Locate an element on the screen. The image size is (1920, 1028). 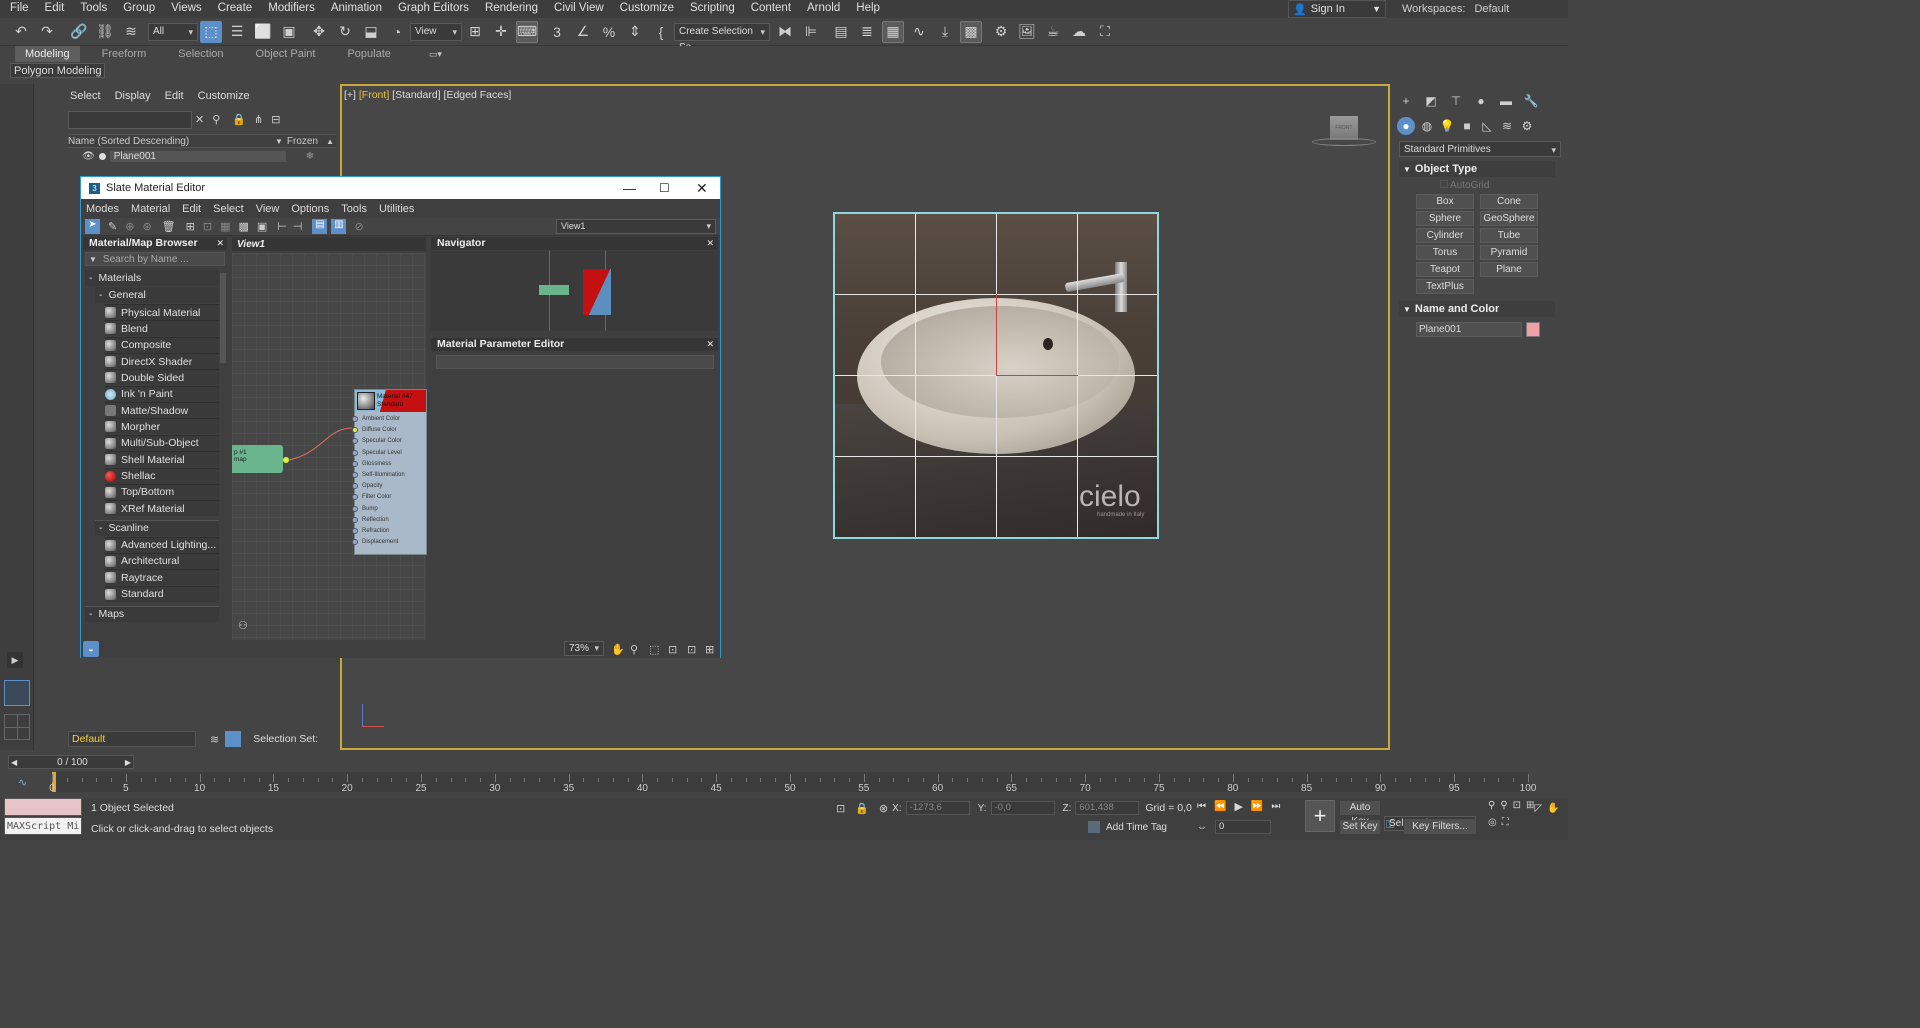
scene-search-input is located at coordinates (130, 120).